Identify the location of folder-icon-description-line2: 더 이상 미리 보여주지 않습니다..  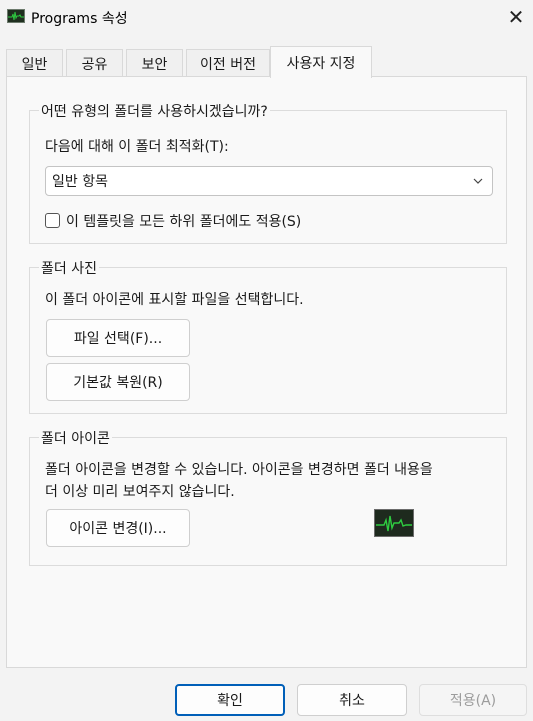
(140, 492).